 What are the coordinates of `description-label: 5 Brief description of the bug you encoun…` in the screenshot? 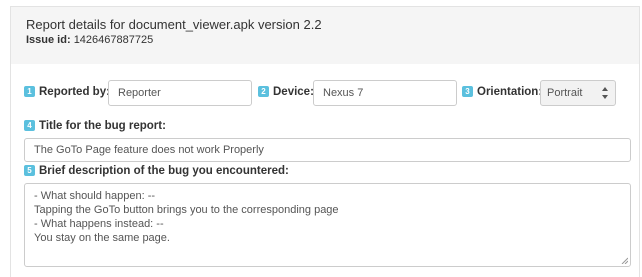 It's located at (156, 171).